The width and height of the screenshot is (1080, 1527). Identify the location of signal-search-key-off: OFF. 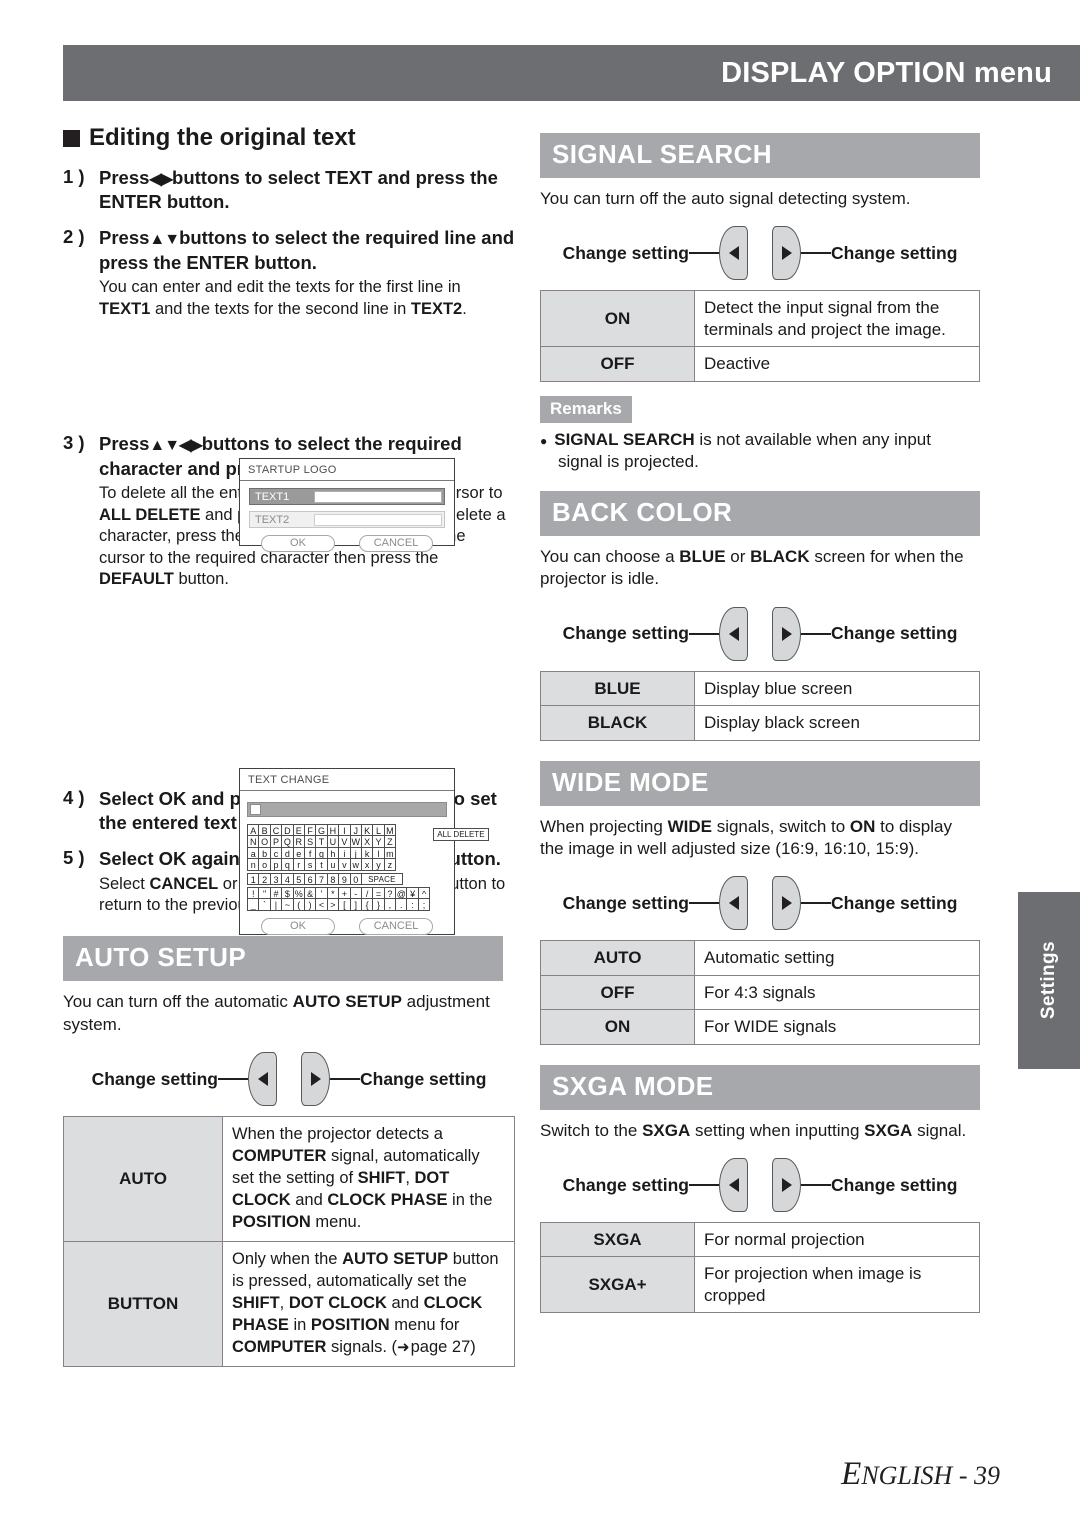
(617, 364).